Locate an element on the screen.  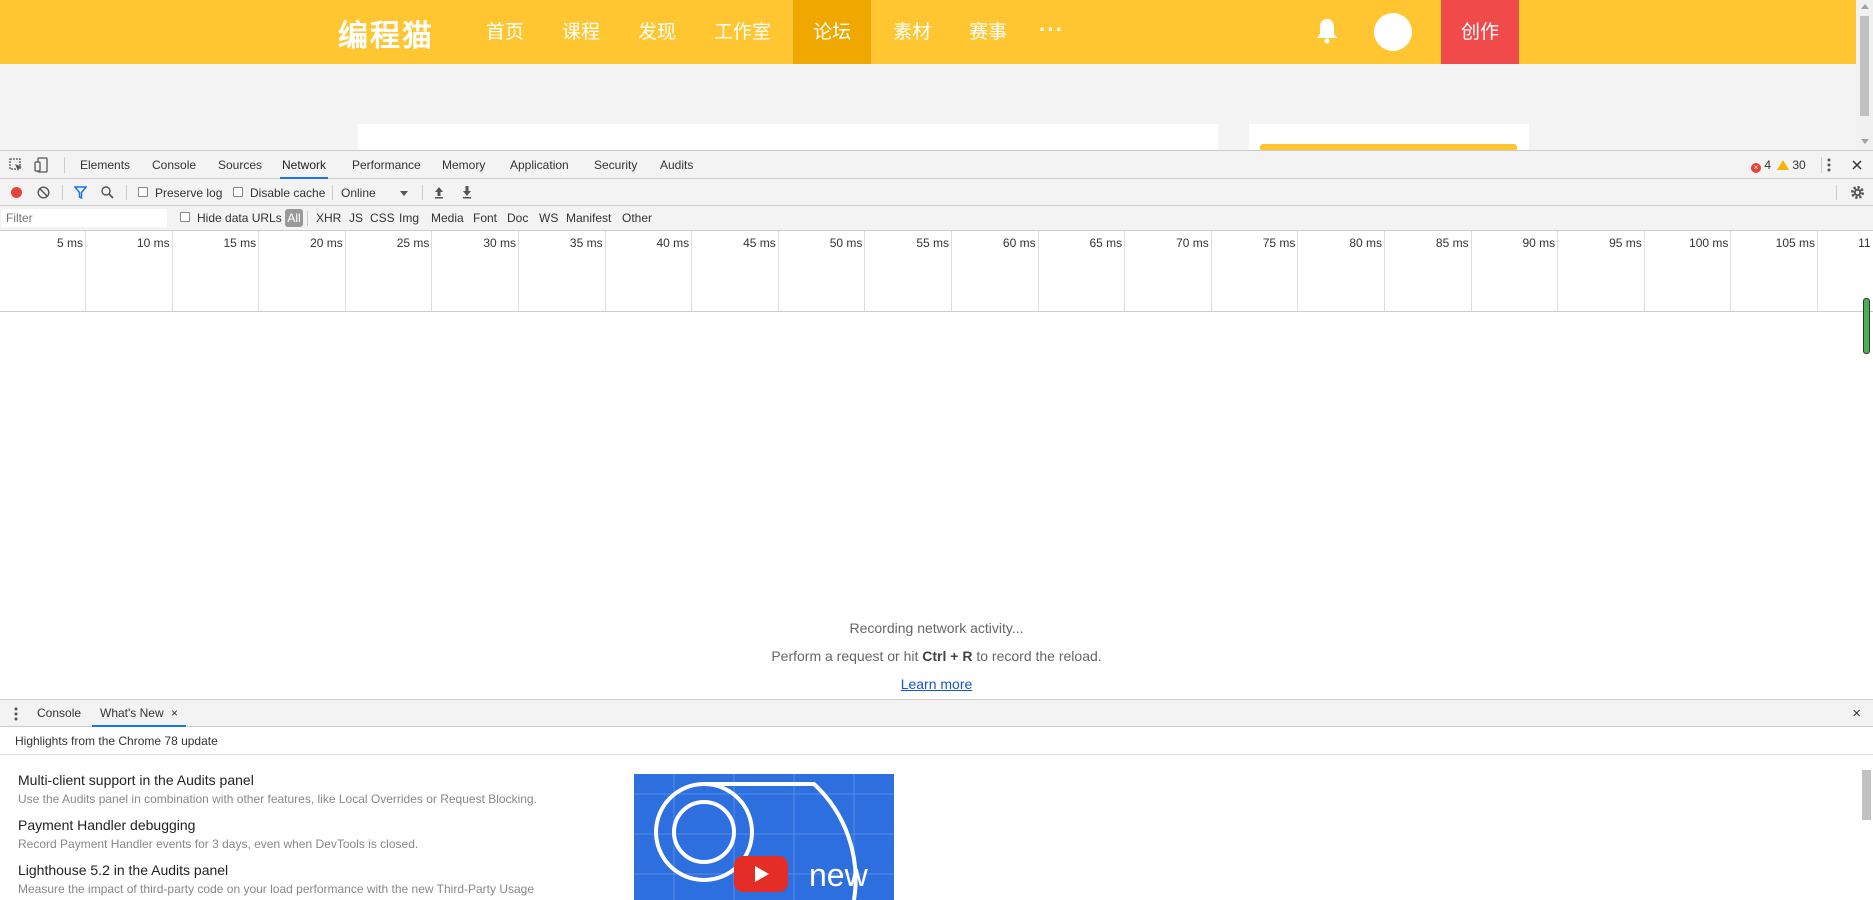
timeline-tick: 100 ms is located at coordinates (1688, 271).